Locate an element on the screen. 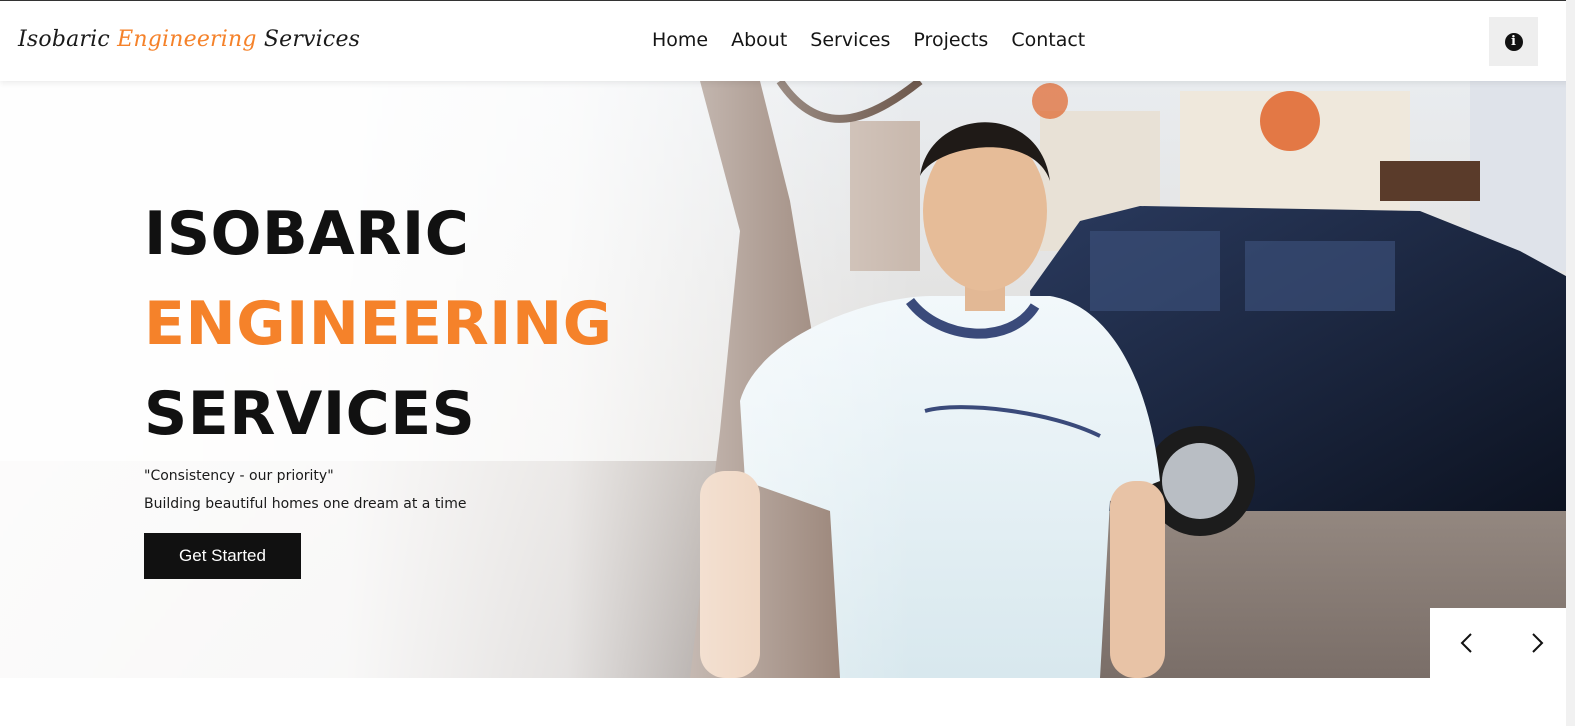 This screenshot has height=726, width=1575. info-circle-icon: i is located at coordinates (1513, 41).